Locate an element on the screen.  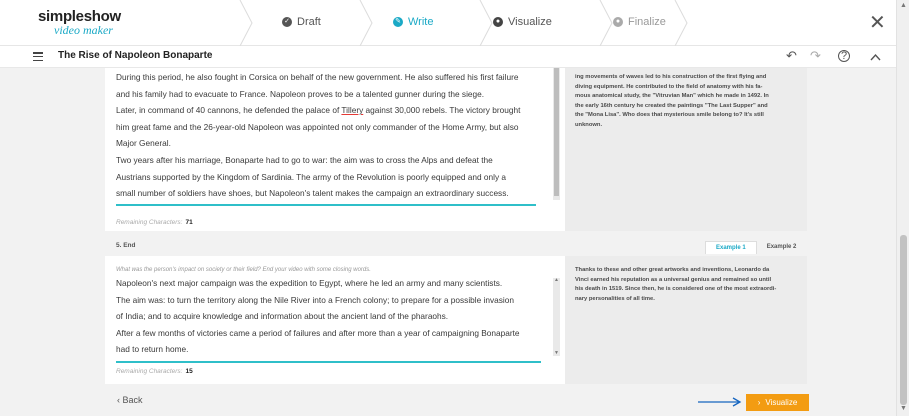
remaining-characters: Remaining Characters: 15 is located at coordinates (154, 371).